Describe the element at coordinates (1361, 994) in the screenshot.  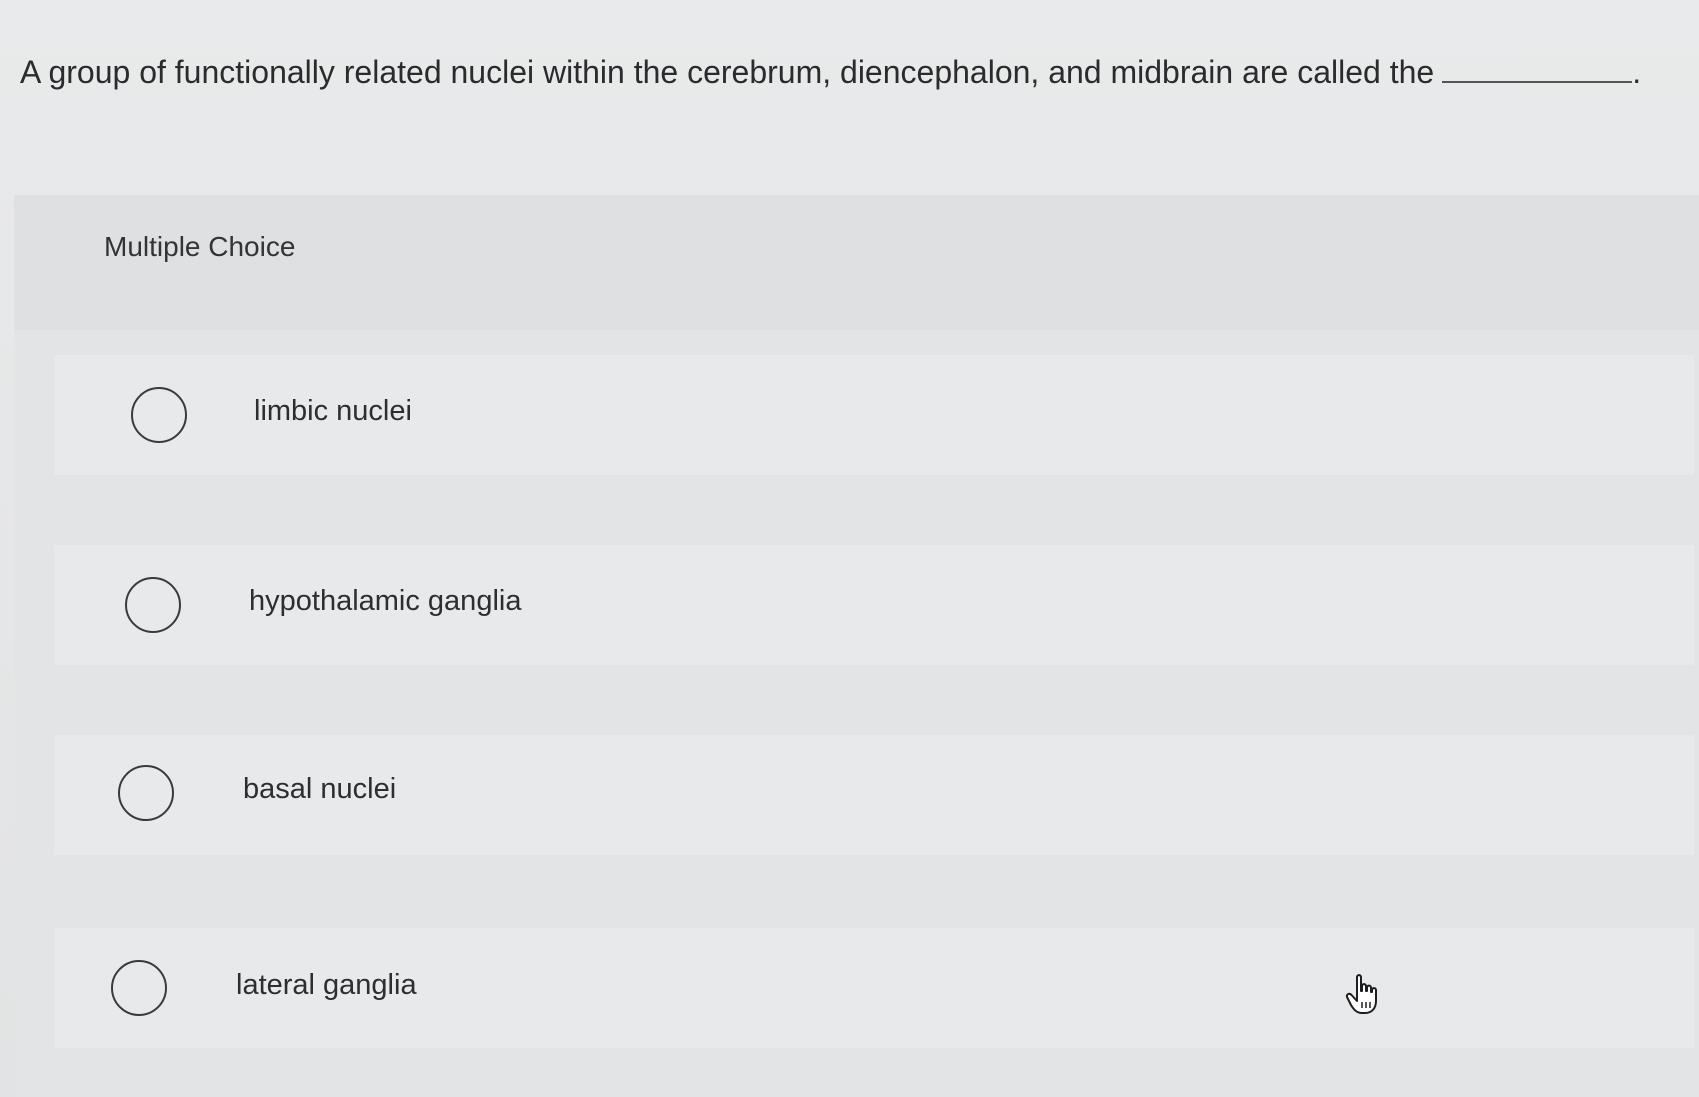
I see `hand-pointer-icon` at that location.